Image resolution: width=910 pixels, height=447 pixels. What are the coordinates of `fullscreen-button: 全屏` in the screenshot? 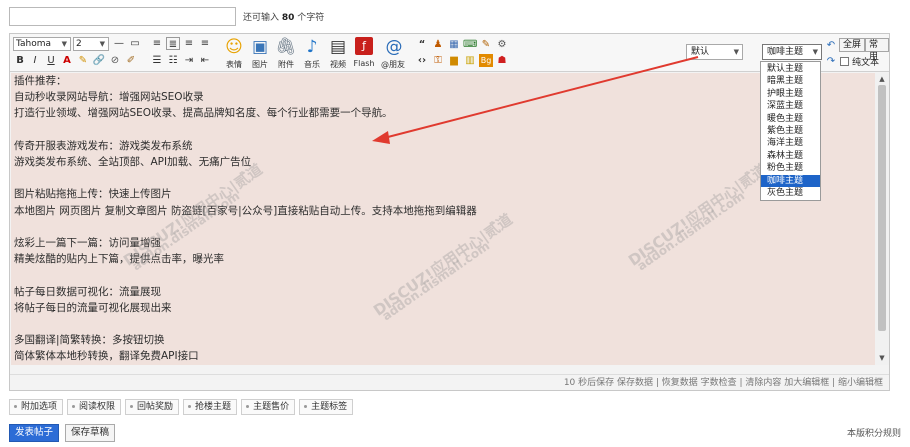 It's located at (852, 45).